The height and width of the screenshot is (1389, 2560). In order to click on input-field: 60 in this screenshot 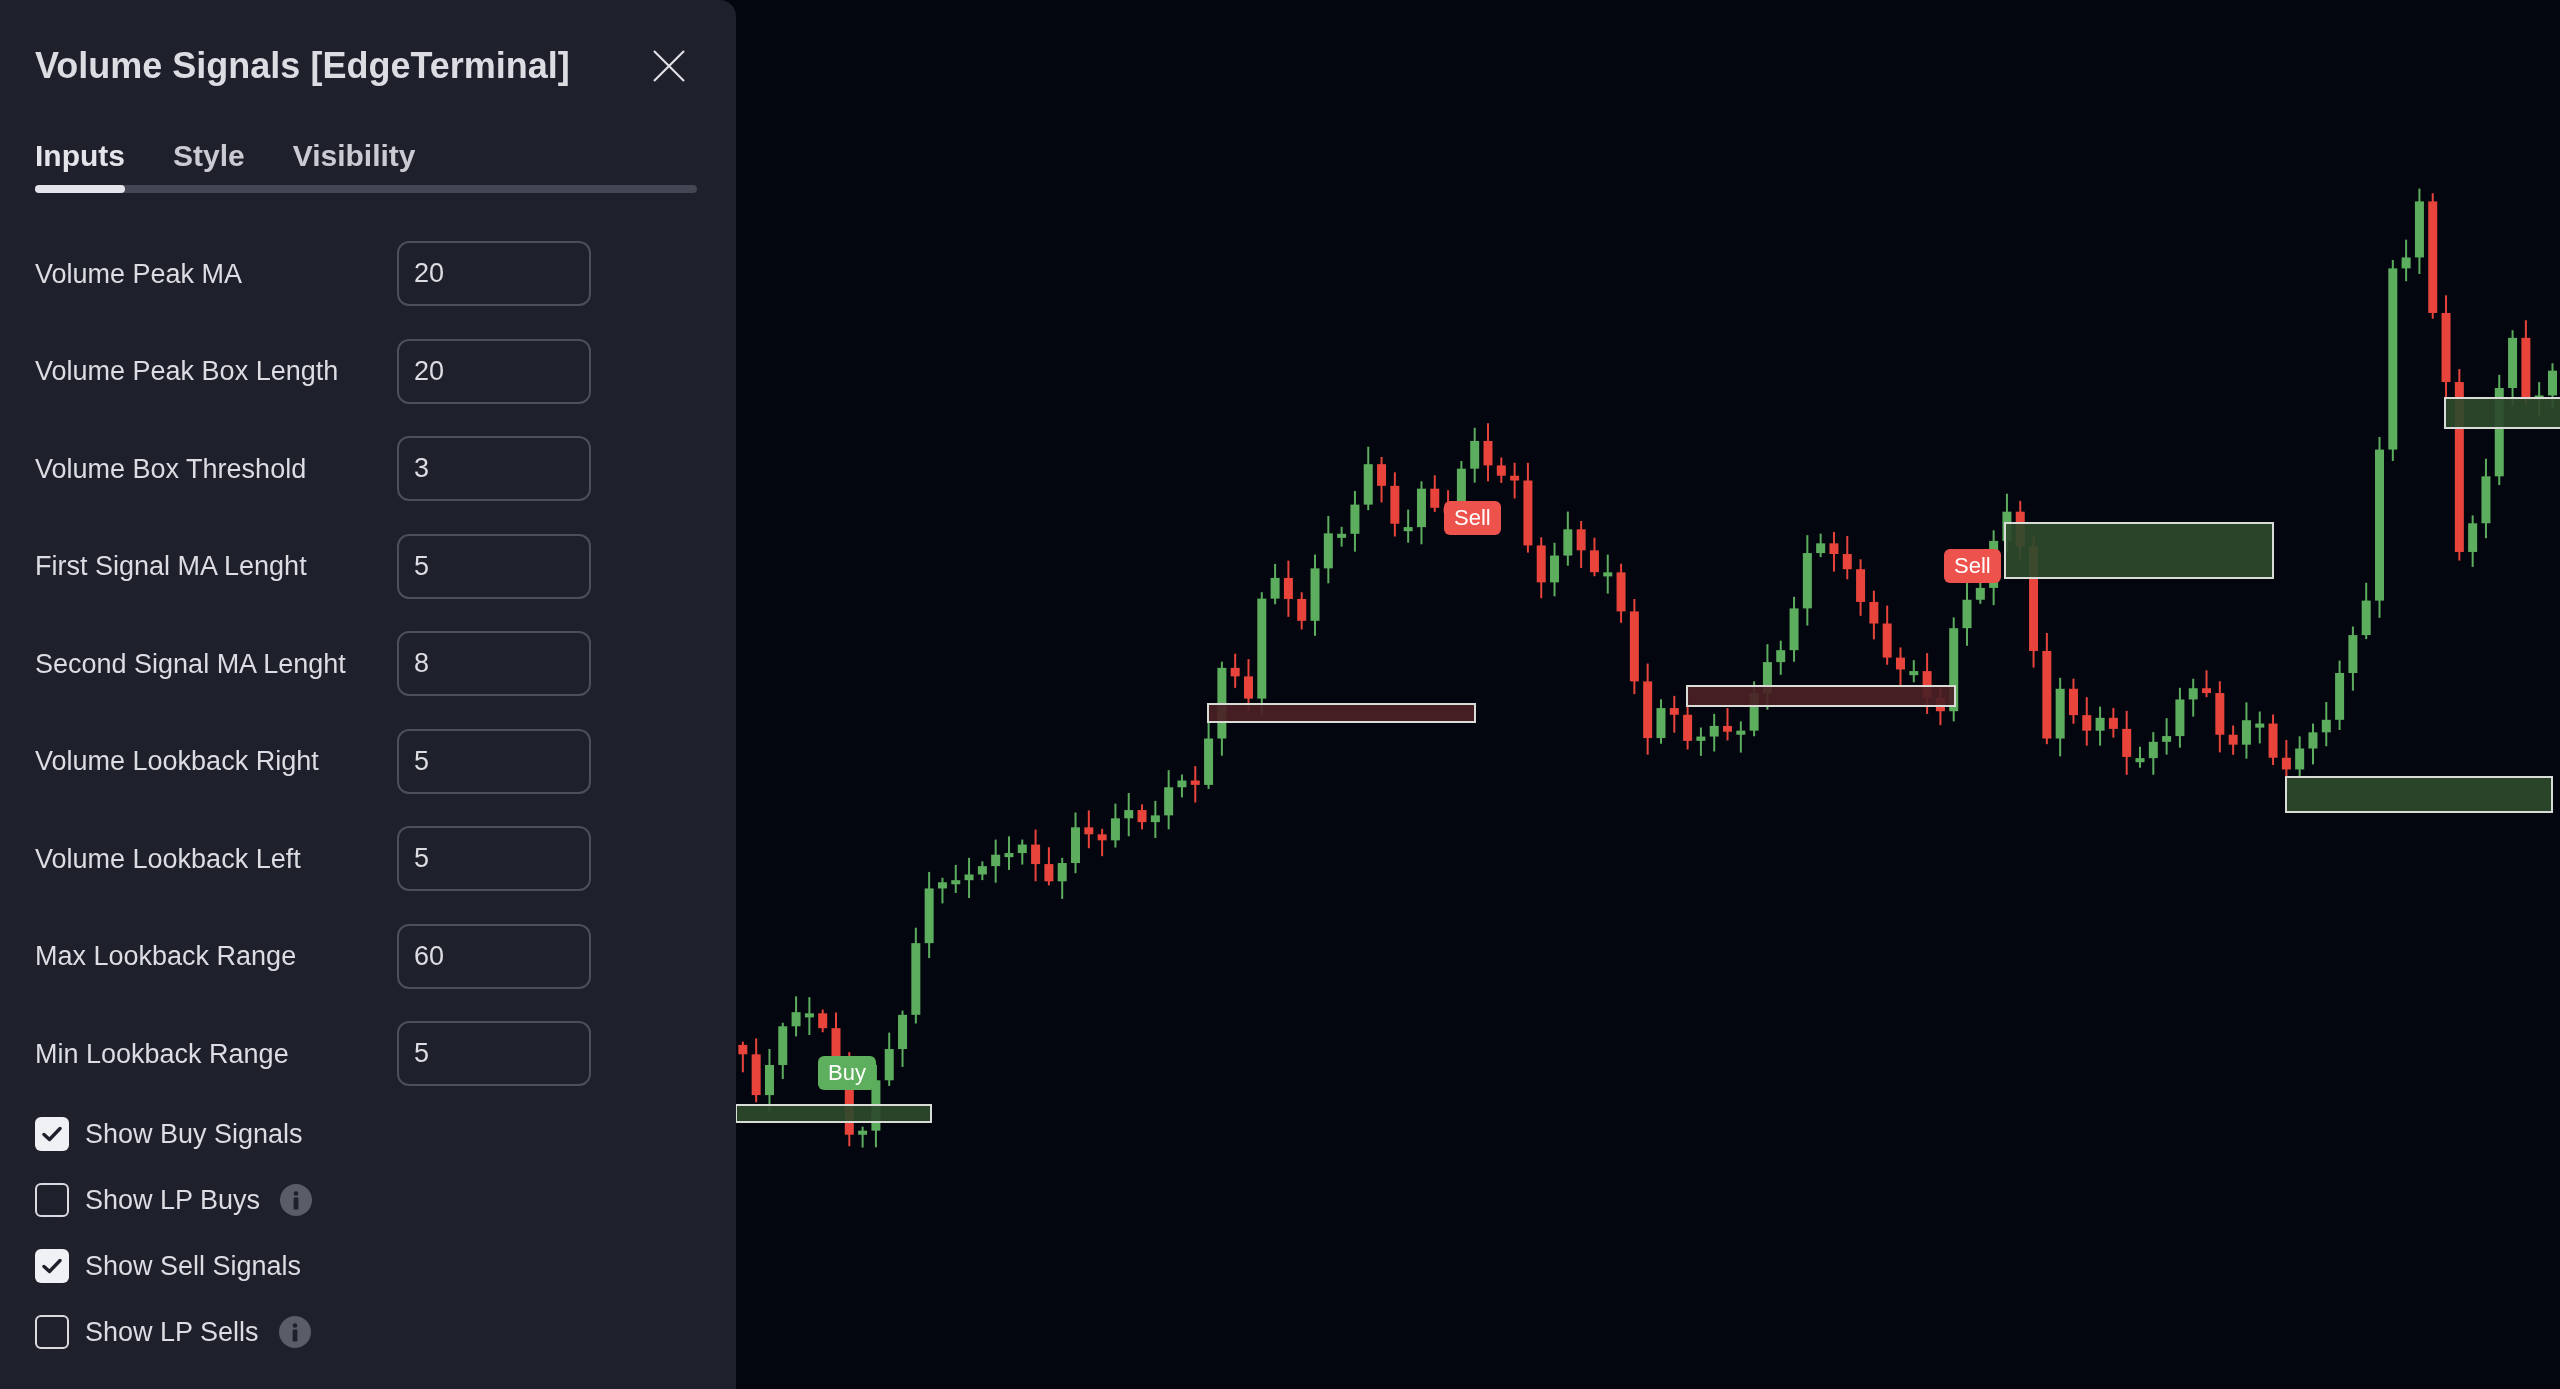, I will do `click(494, 956)`.